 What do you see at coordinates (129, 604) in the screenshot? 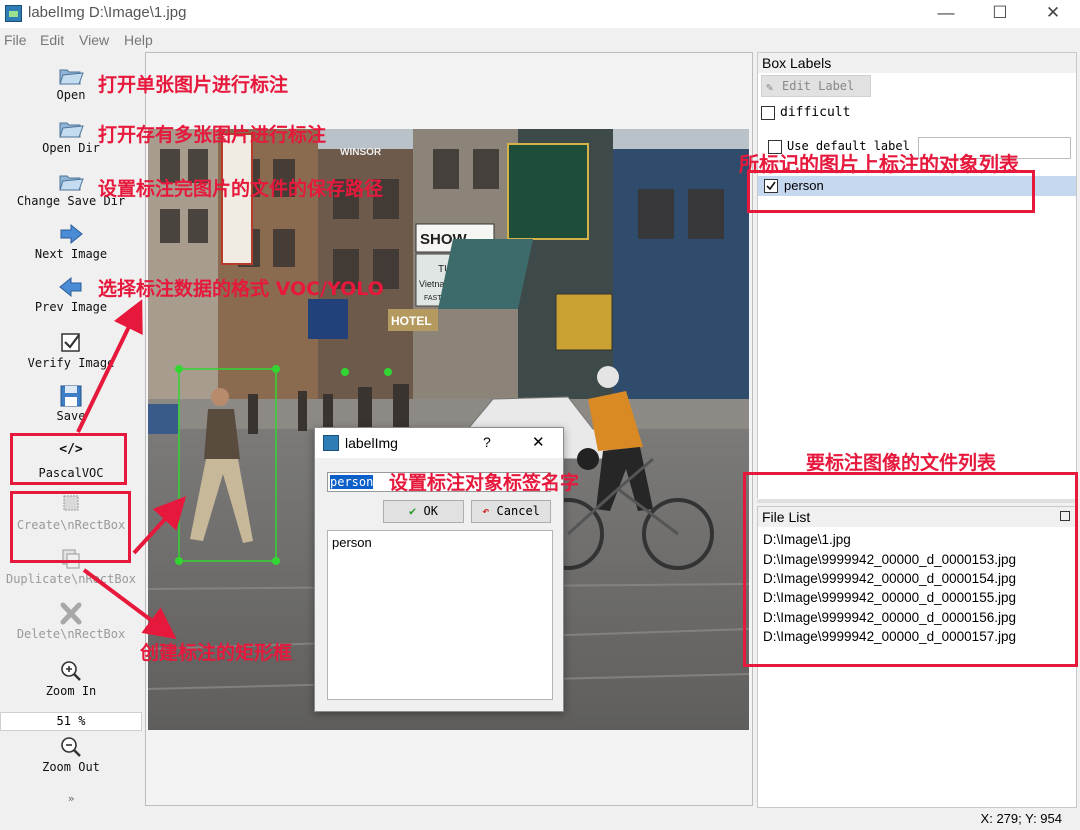
I see `arrow-to-create-note` at bounding box center [129, 604].